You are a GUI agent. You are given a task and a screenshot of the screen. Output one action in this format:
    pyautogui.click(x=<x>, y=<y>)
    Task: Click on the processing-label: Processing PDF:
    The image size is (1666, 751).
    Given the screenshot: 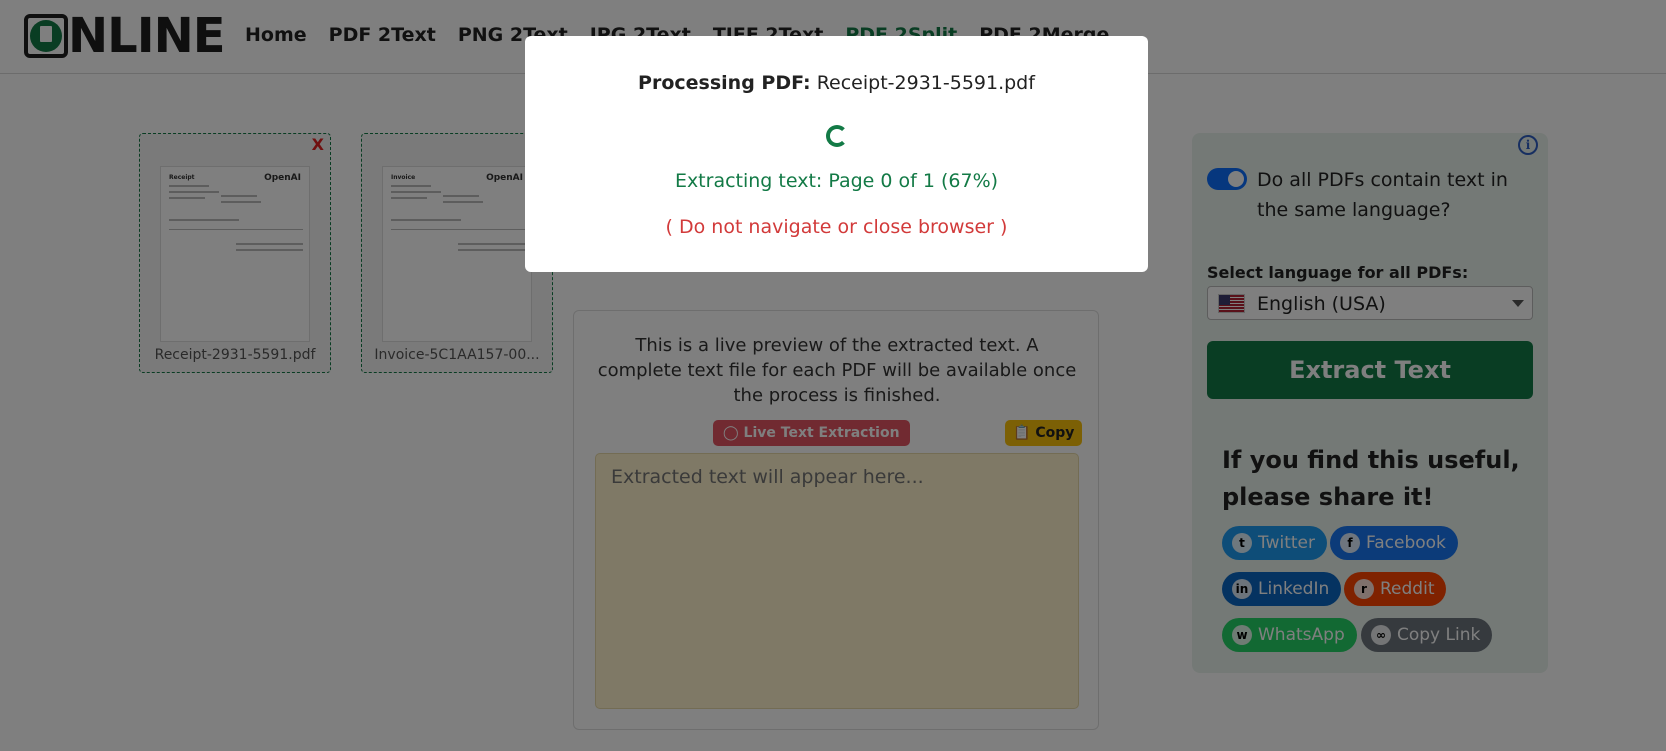 What is the action you would take?
    pyautogui.click(x=724, y=83)
    